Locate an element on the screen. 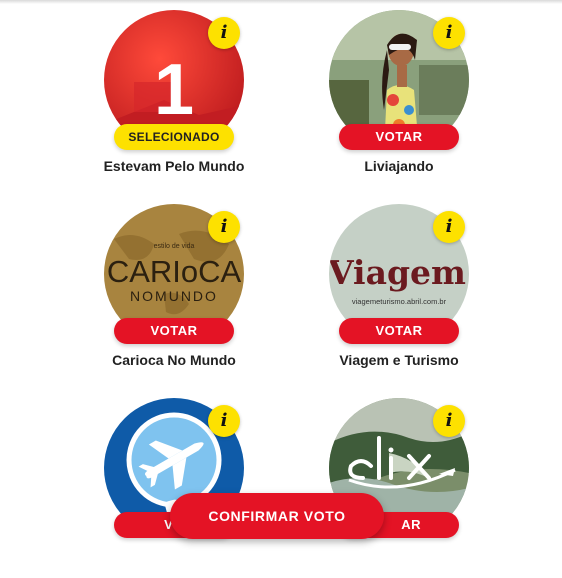  header-shadow is located at coordinates (281, 2).